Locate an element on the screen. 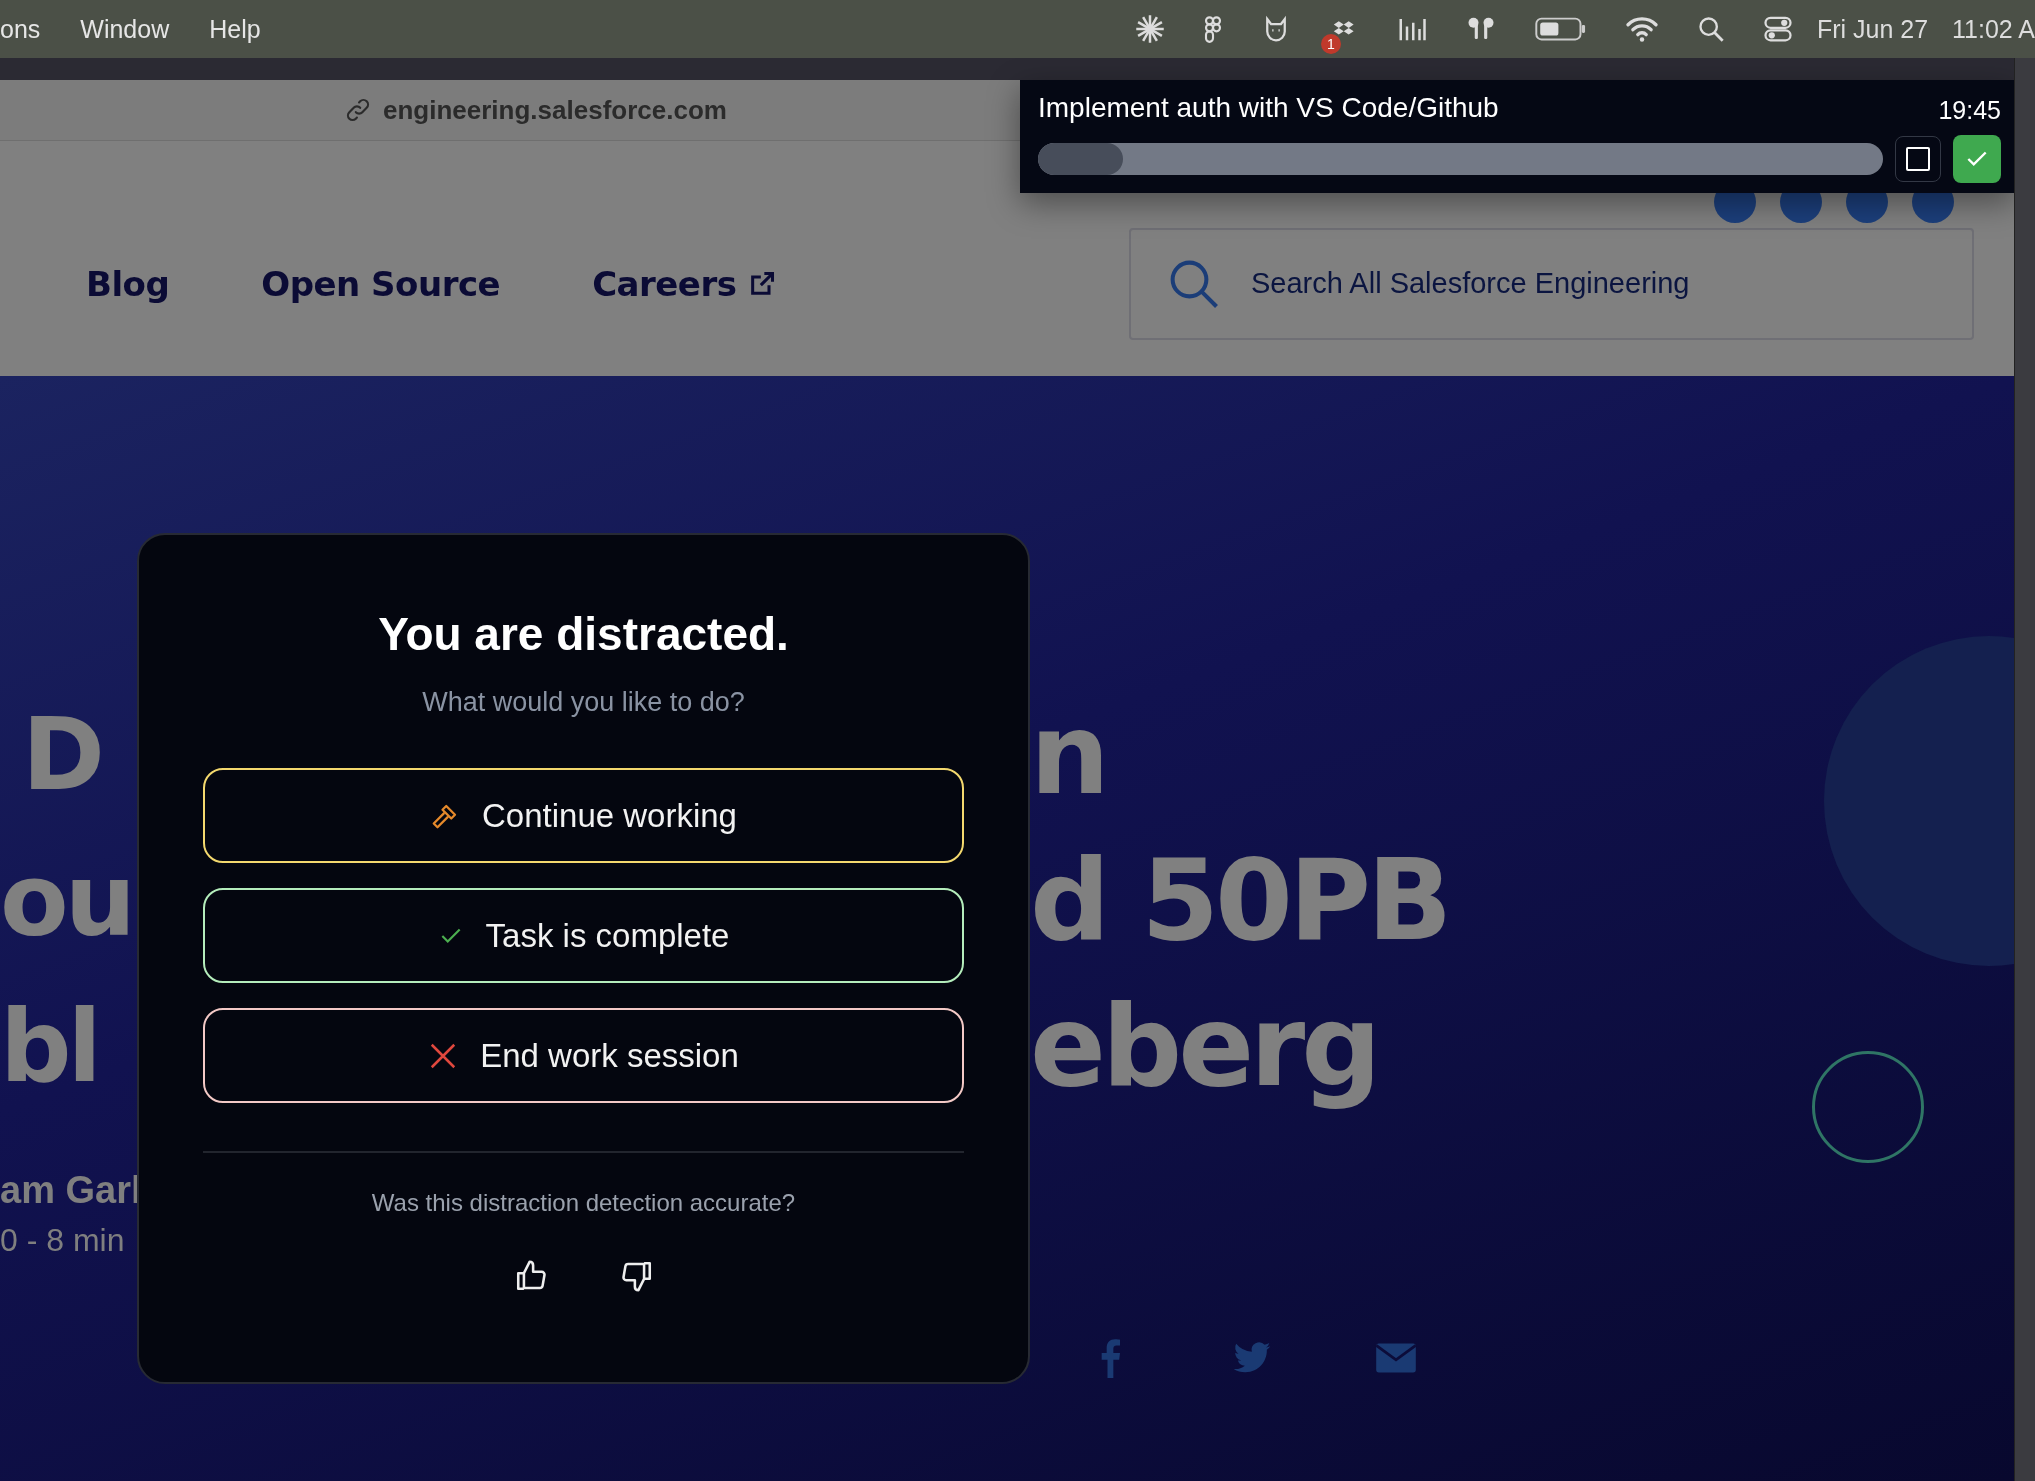  headline-text: d 50PB is located at coordinates (1239, 900).